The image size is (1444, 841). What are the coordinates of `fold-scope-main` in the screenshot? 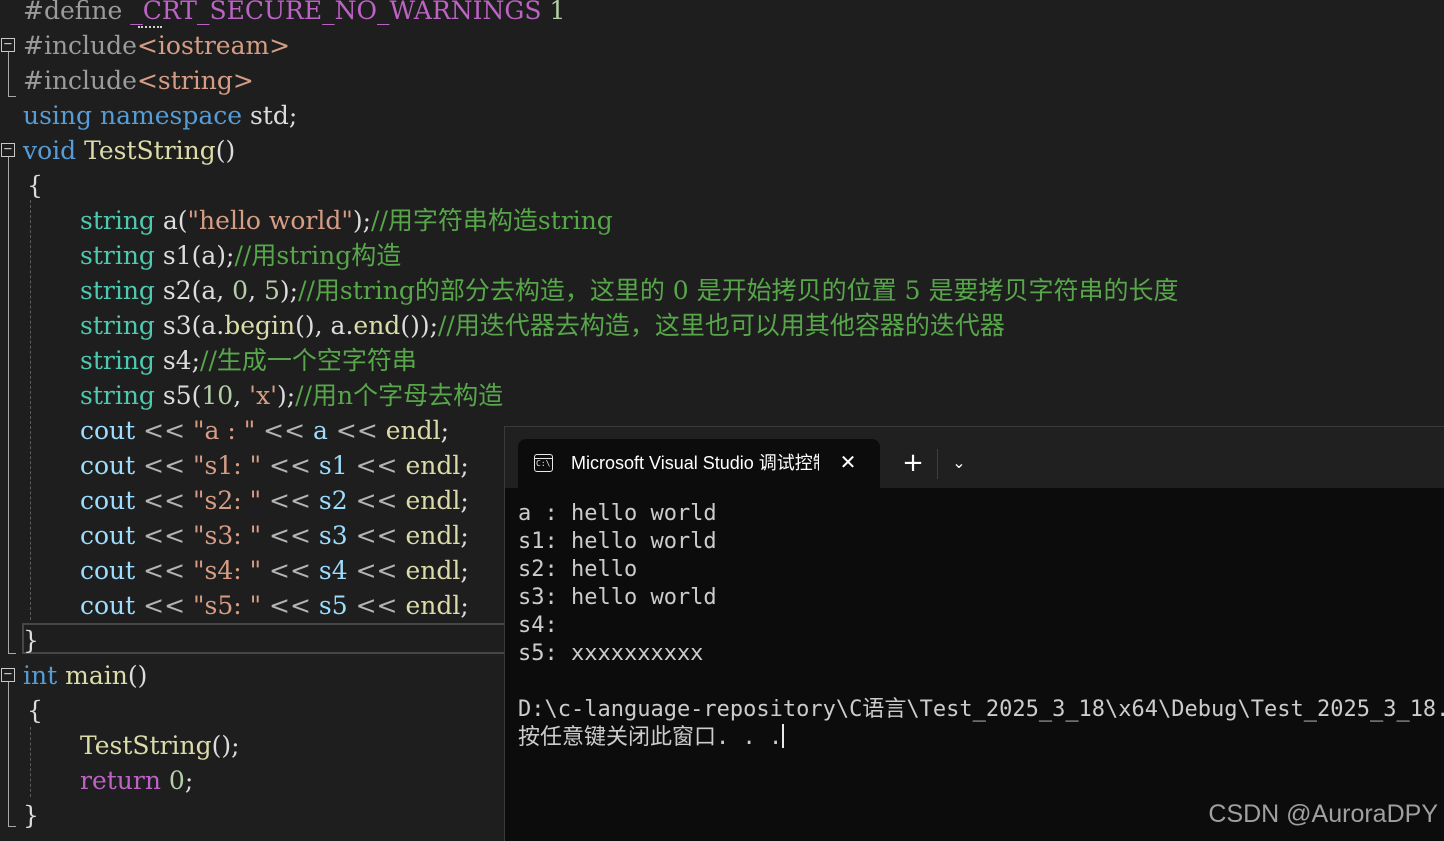 It's located at (8, 754).